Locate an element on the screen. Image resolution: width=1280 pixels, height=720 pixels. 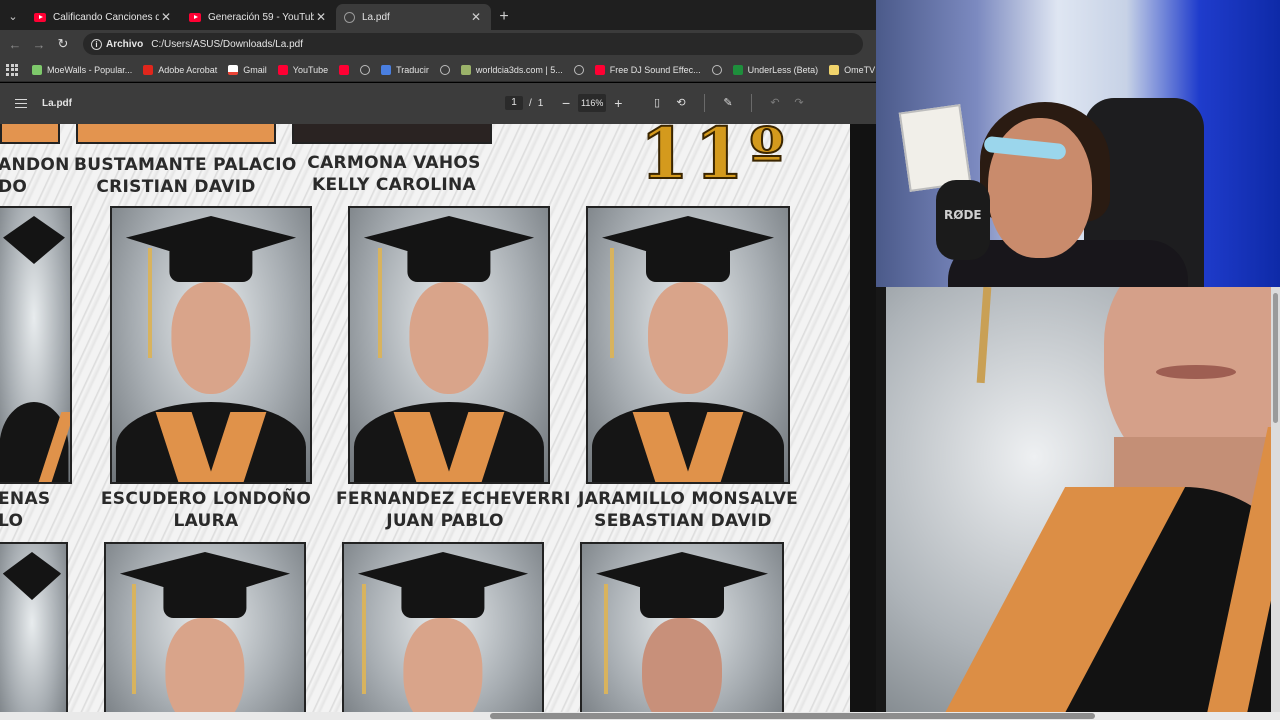
bookmark-traducir: Traducir is located at coordinates (405, 69).